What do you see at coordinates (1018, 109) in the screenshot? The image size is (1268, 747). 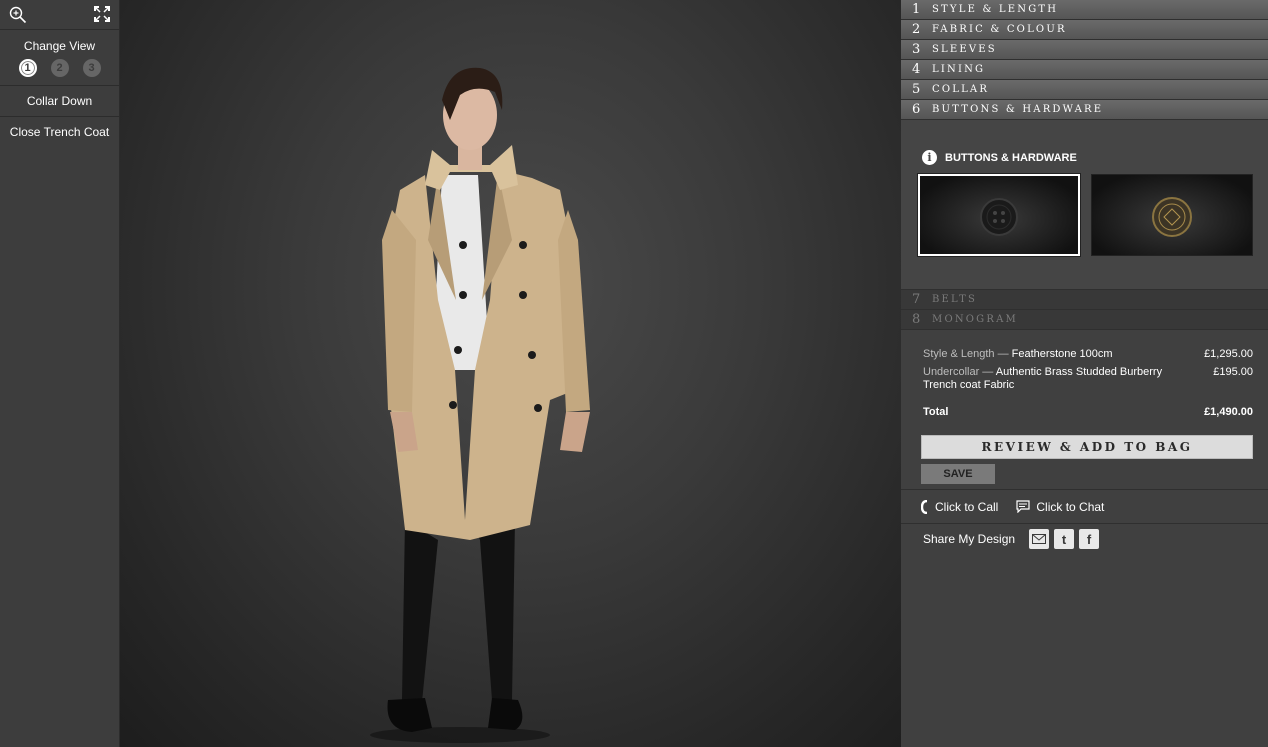 I see `step-label: Buttons & Hardware` at bounding box center [1018, 109].